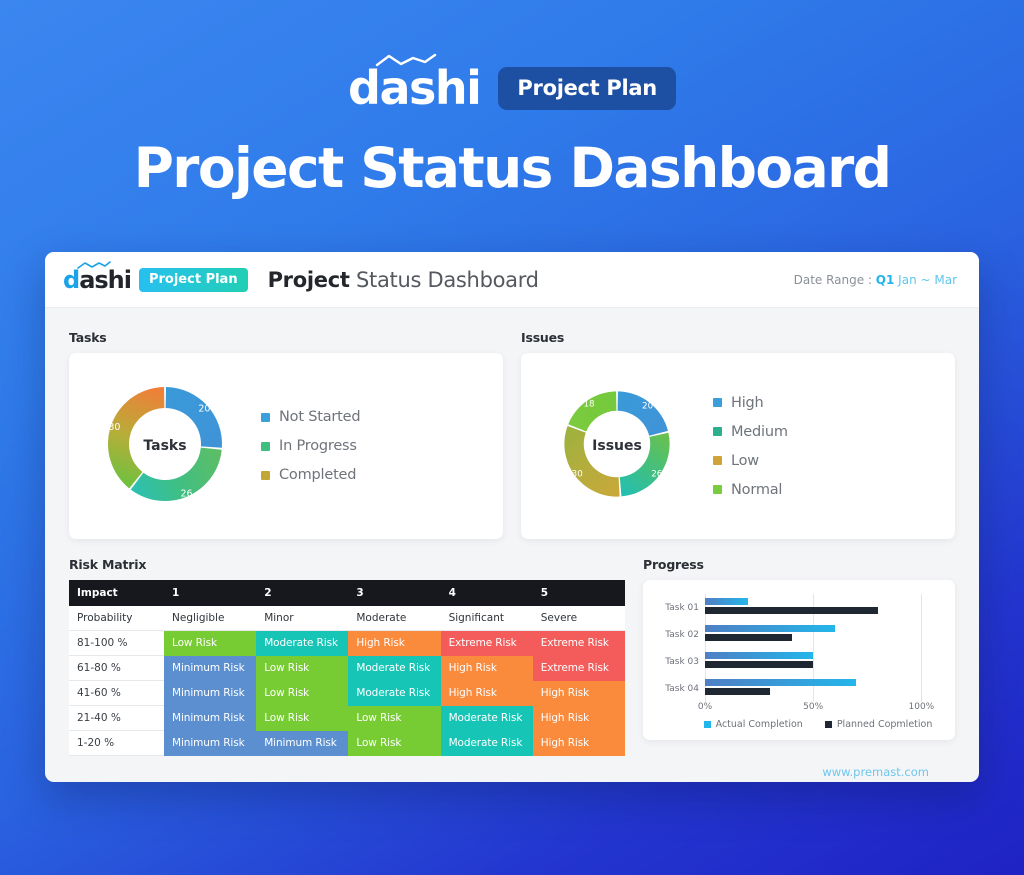 This screenshot has width=1024, height=875. I want to click on legend-item: In Progress, so click(310, 446).